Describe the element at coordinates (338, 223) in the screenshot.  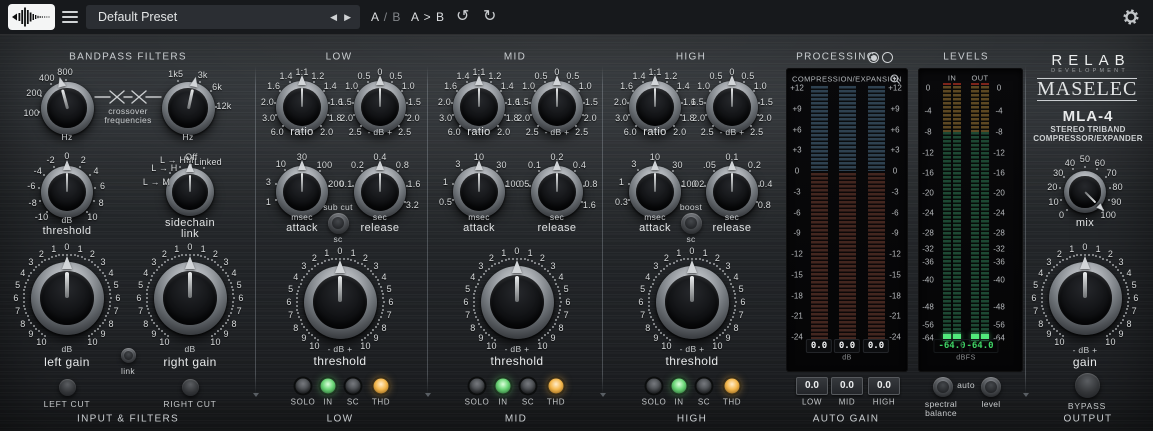
I see `low-sidechain-subcut-knob` at that location.